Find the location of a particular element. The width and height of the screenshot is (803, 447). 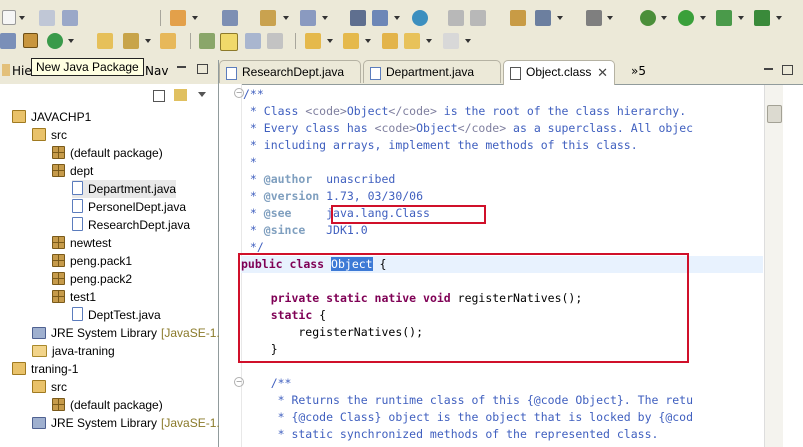

tree-item-label: dept is located at coordinates (82, 171).